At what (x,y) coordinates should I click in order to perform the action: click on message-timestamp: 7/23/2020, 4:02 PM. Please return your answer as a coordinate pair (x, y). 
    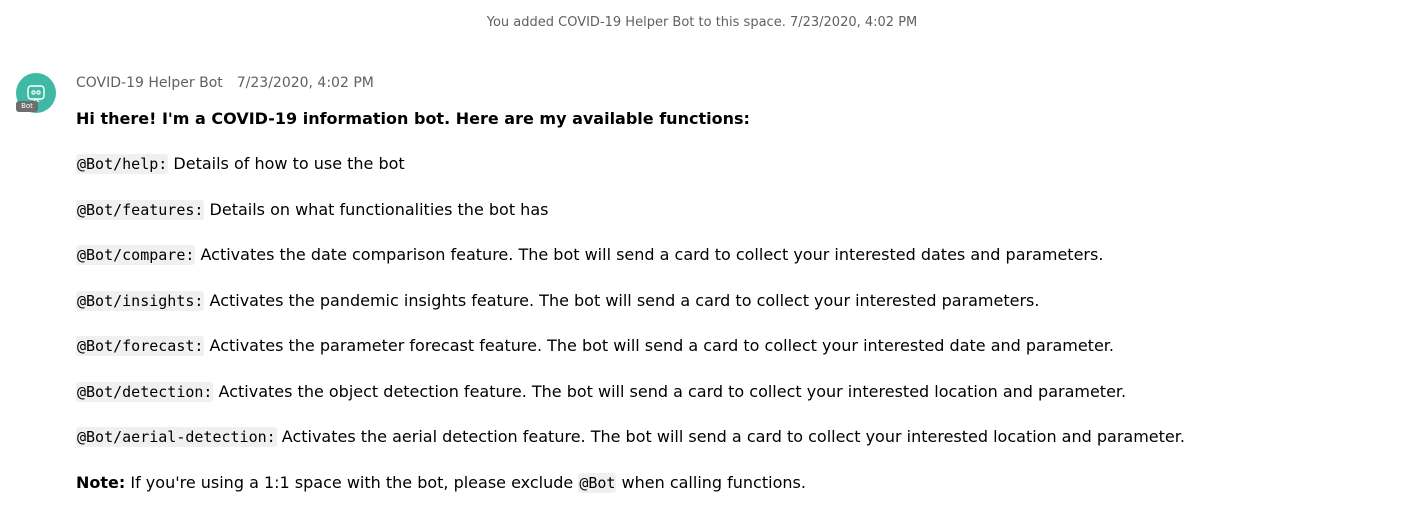
    Looking at the image, I should click on (305, 83).